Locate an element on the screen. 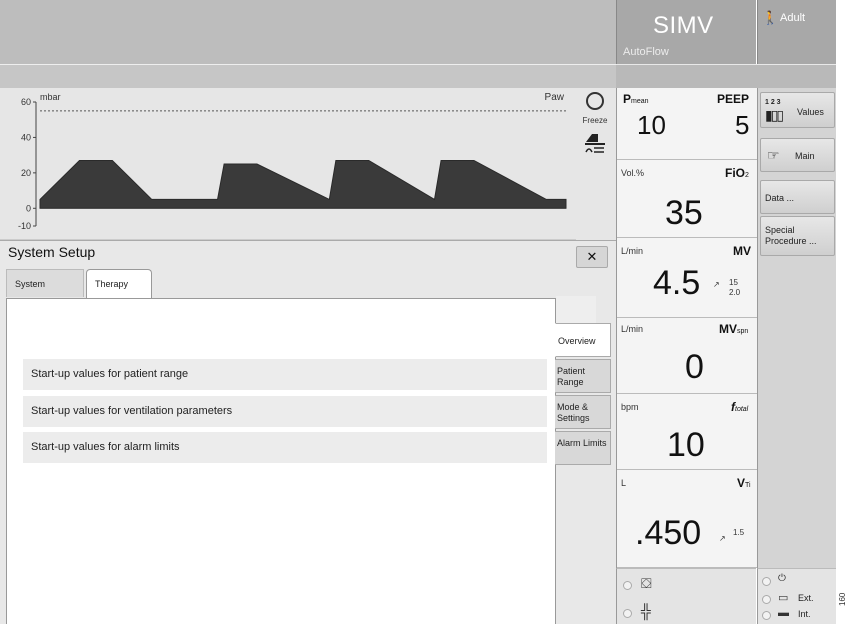  ftotal-cell: bpm ftotal 10 is located at coordinates (687, 432).